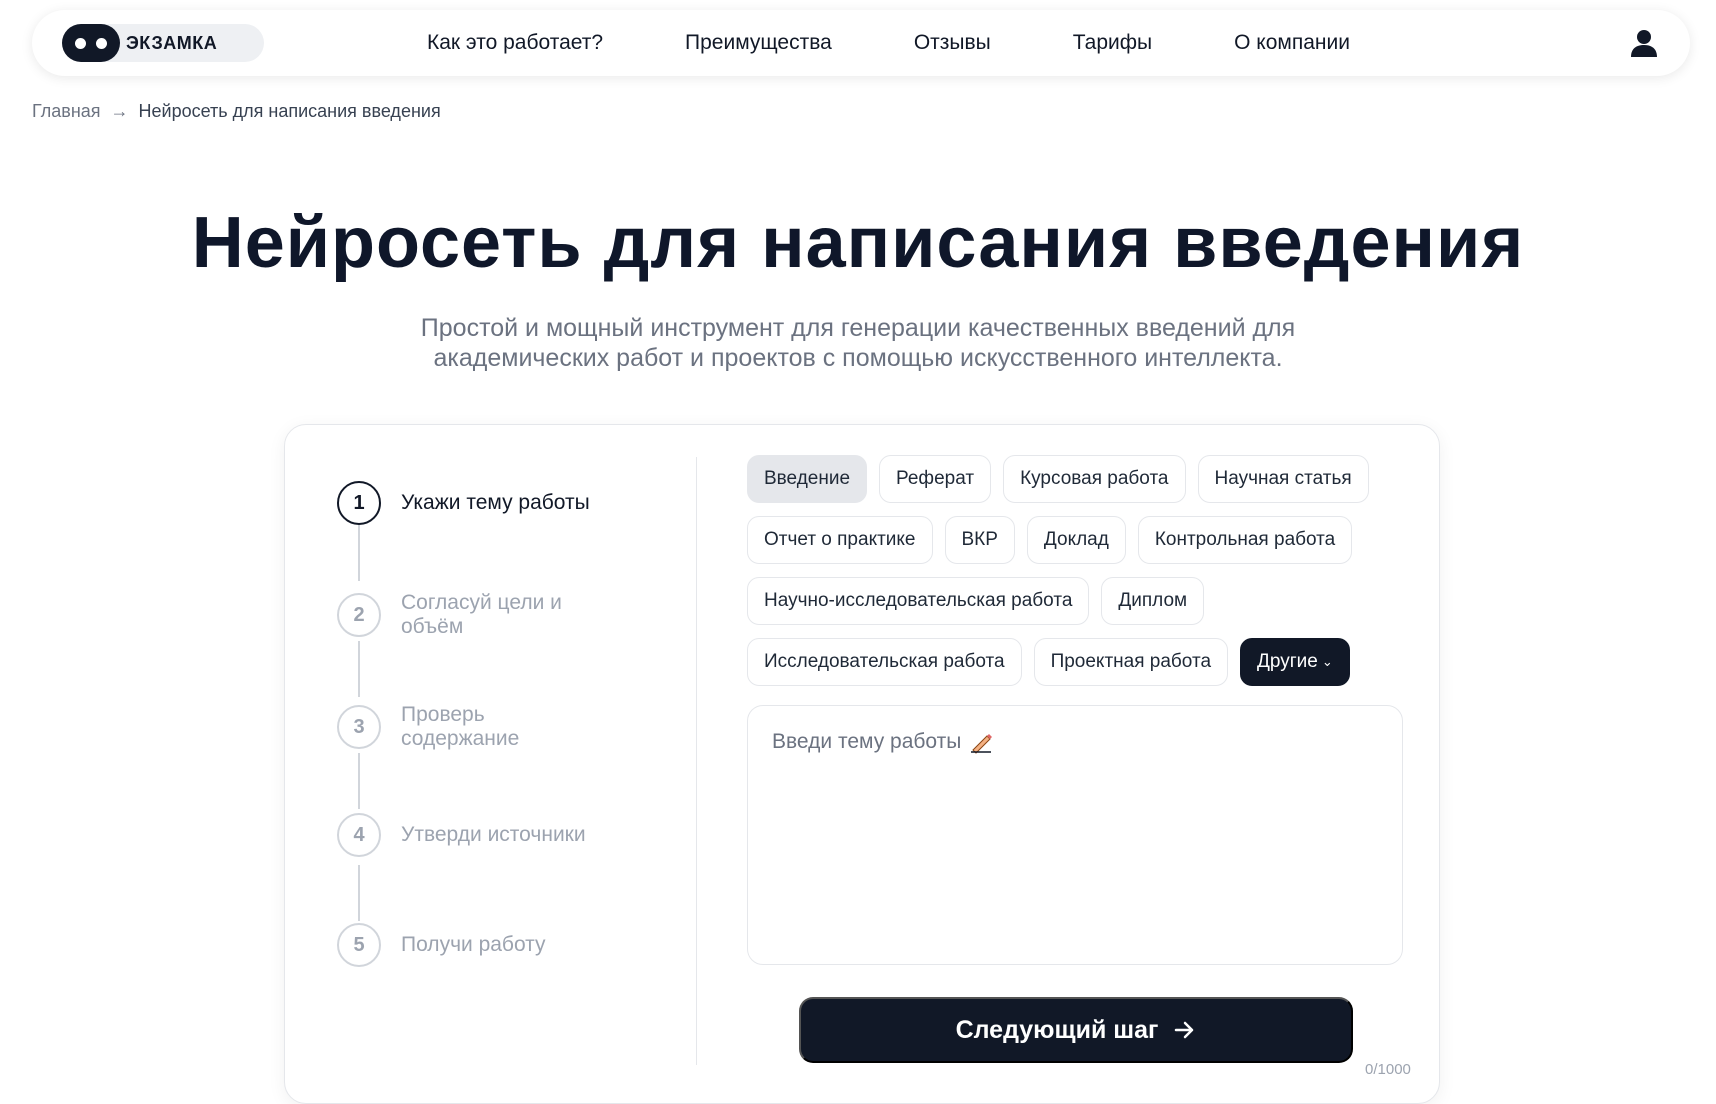 Image resolution: width=1716 pixels, height=1104 pixels. Describe the element at coordinates (473, 944) in the screenshot. I see `step-label: Получи работу` at that location.